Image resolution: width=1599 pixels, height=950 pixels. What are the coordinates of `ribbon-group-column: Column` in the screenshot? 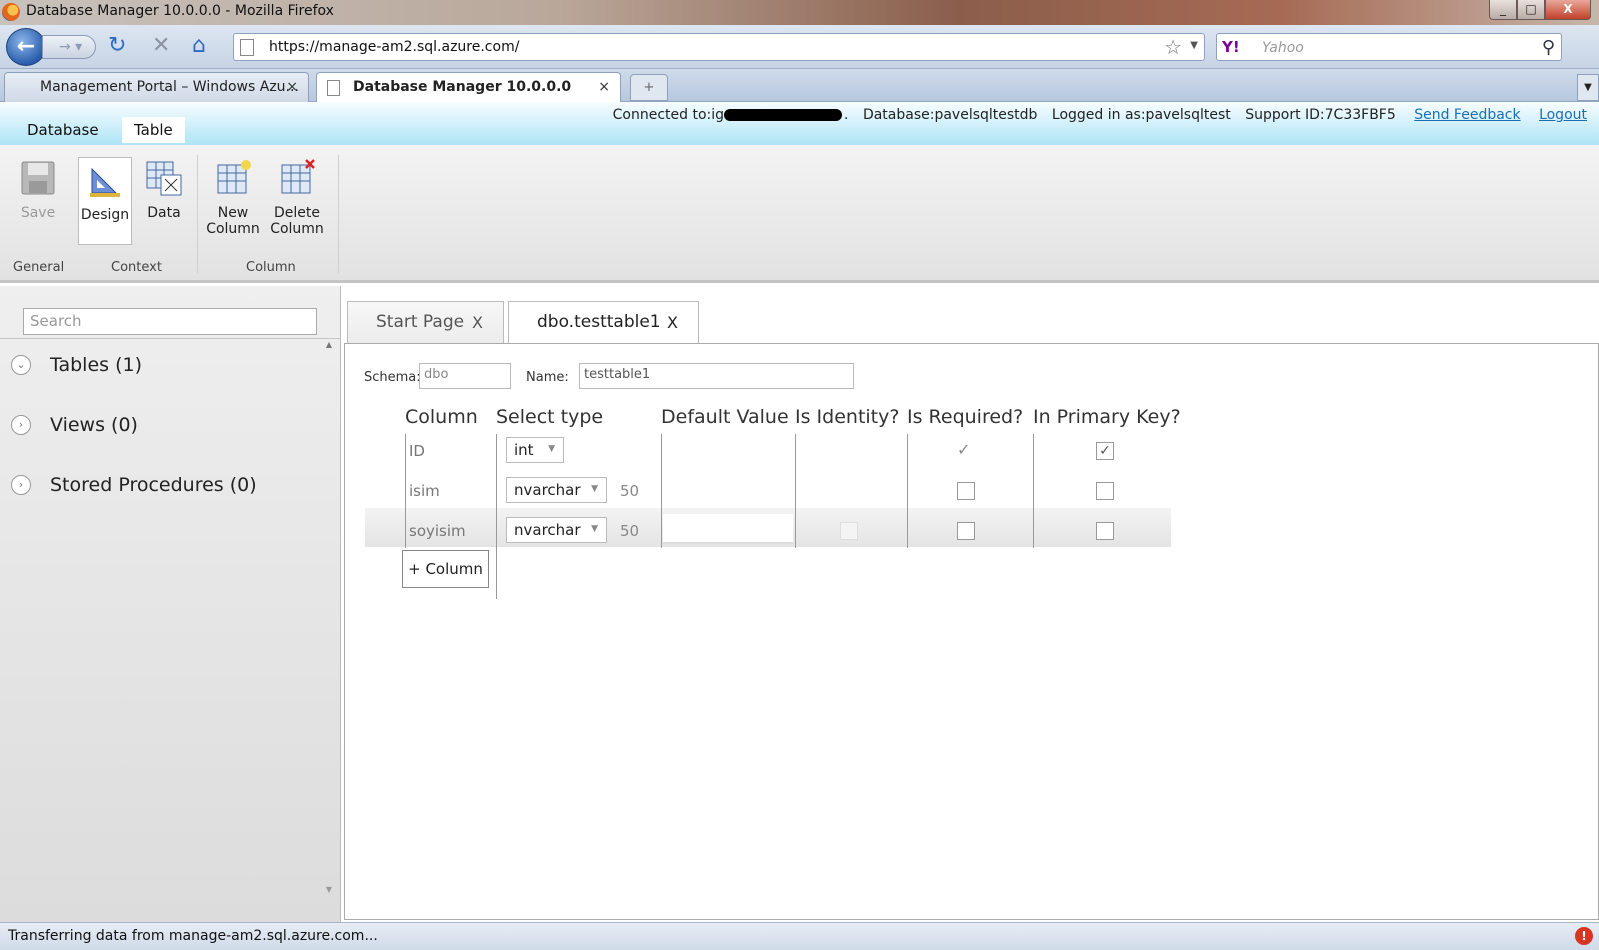 It's located at (271, 267).